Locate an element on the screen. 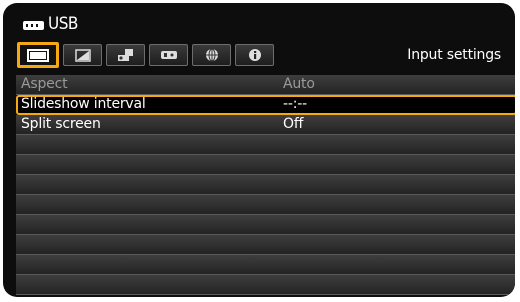 This screenshot has width=520, height=302. system-settings-icon is located at coordinates (168, 55).